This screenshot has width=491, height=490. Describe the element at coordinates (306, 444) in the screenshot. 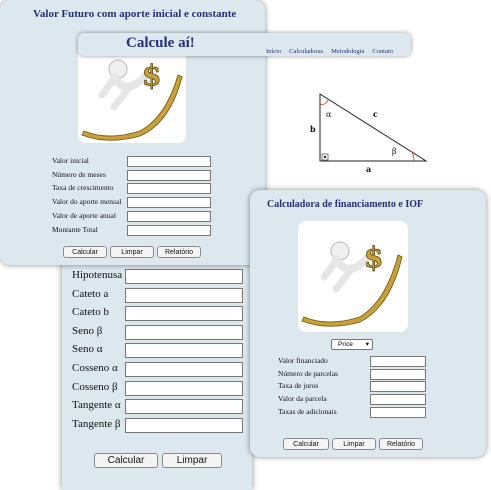

I see `finance-calc-button: Calcular` at that location.